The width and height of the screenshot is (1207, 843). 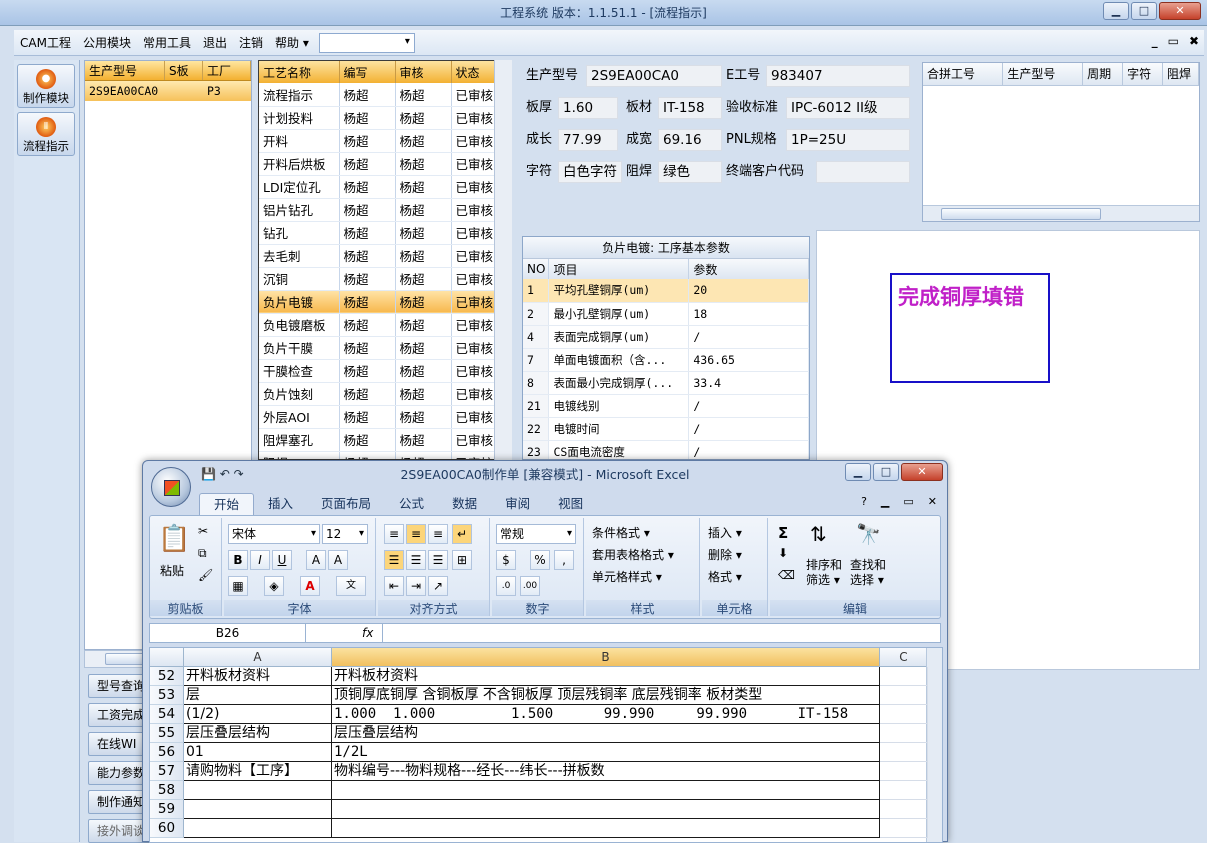 I want to click on menu-logout: 注销, so click(x=251, y=42).